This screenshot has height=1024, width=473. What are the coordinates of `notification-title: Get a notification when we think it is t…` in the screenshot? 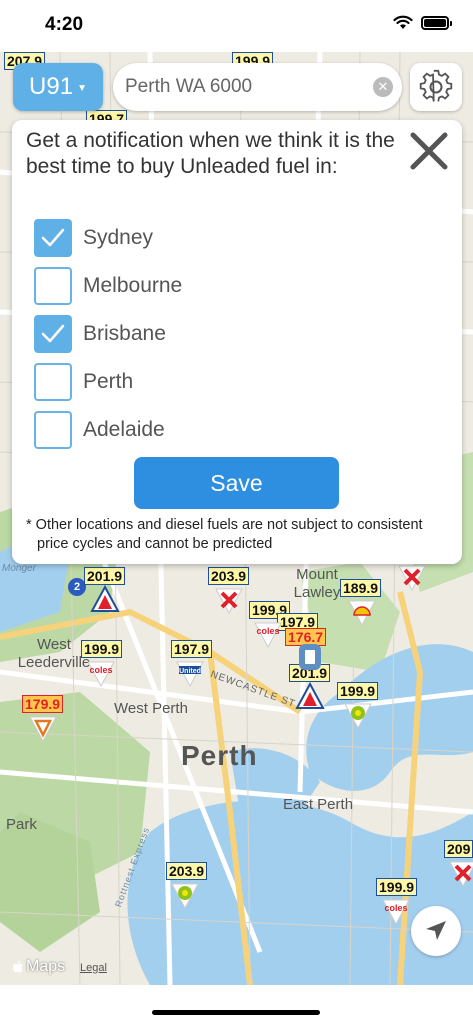 It's located at (210, 153).